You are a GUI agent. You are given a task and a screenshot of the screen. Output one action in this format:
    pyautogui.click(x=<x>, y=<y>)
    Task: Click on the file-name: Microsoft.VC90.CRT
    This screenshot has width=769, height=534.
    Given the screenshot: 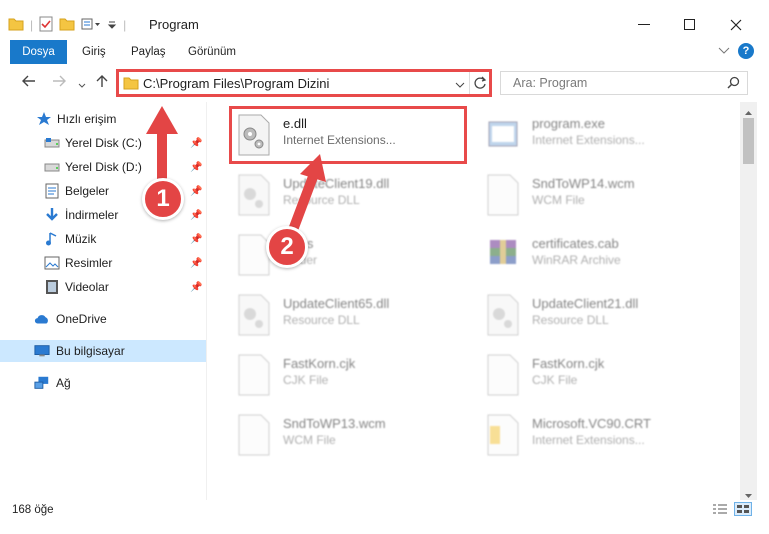 What is the action you would take?
    pyautogui.click(x=591, y=423)
    